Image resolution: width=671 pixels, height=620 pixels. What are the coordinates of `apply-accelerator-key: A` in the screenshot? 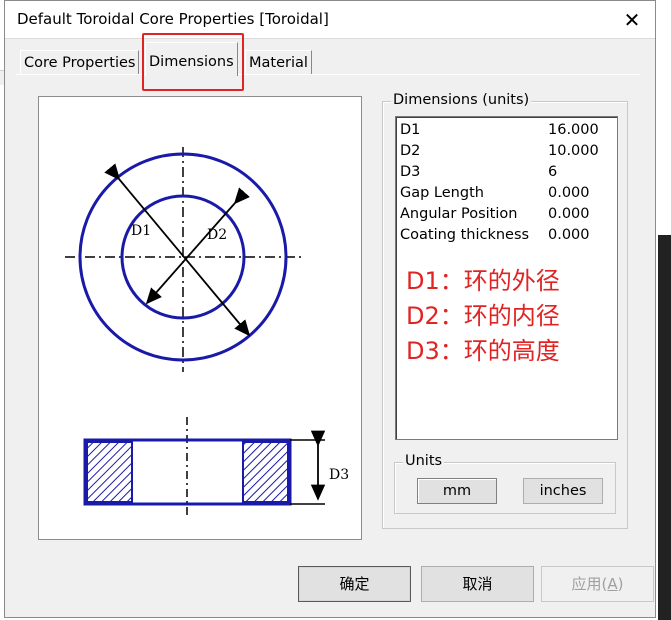 It's located at (612, 584).